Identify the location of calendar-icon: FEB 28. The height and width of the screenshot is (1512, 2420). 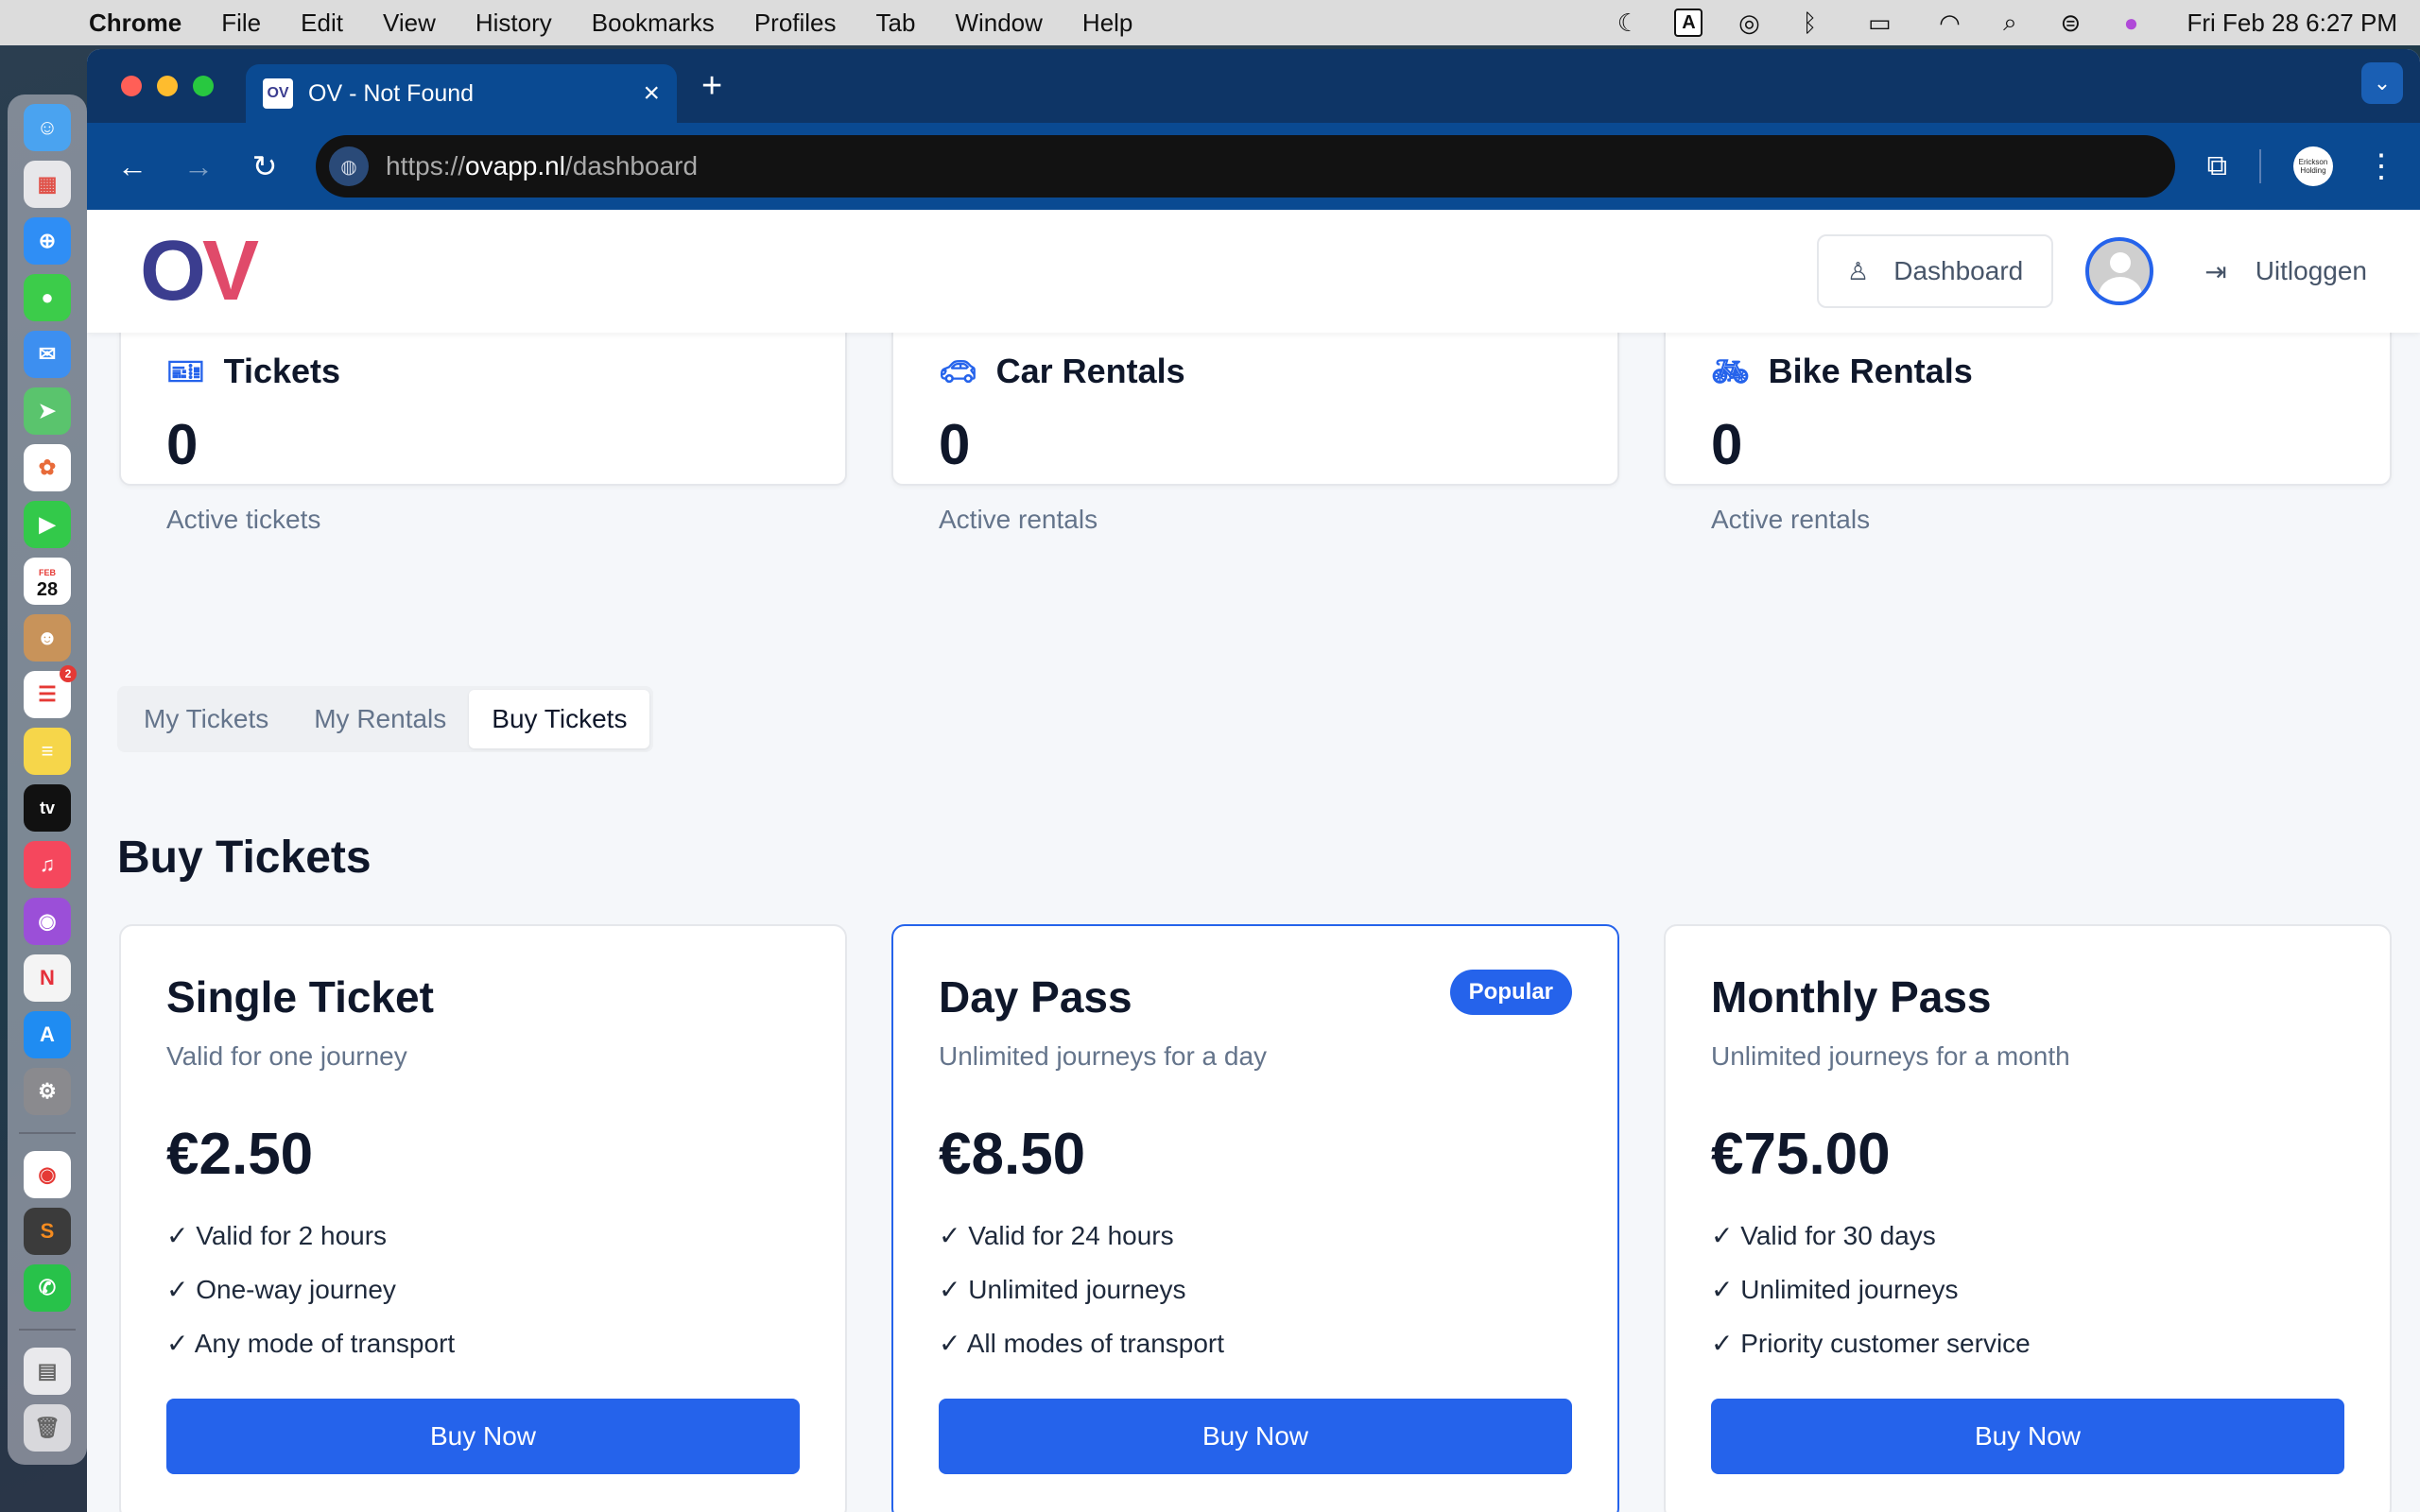
(47, 581).